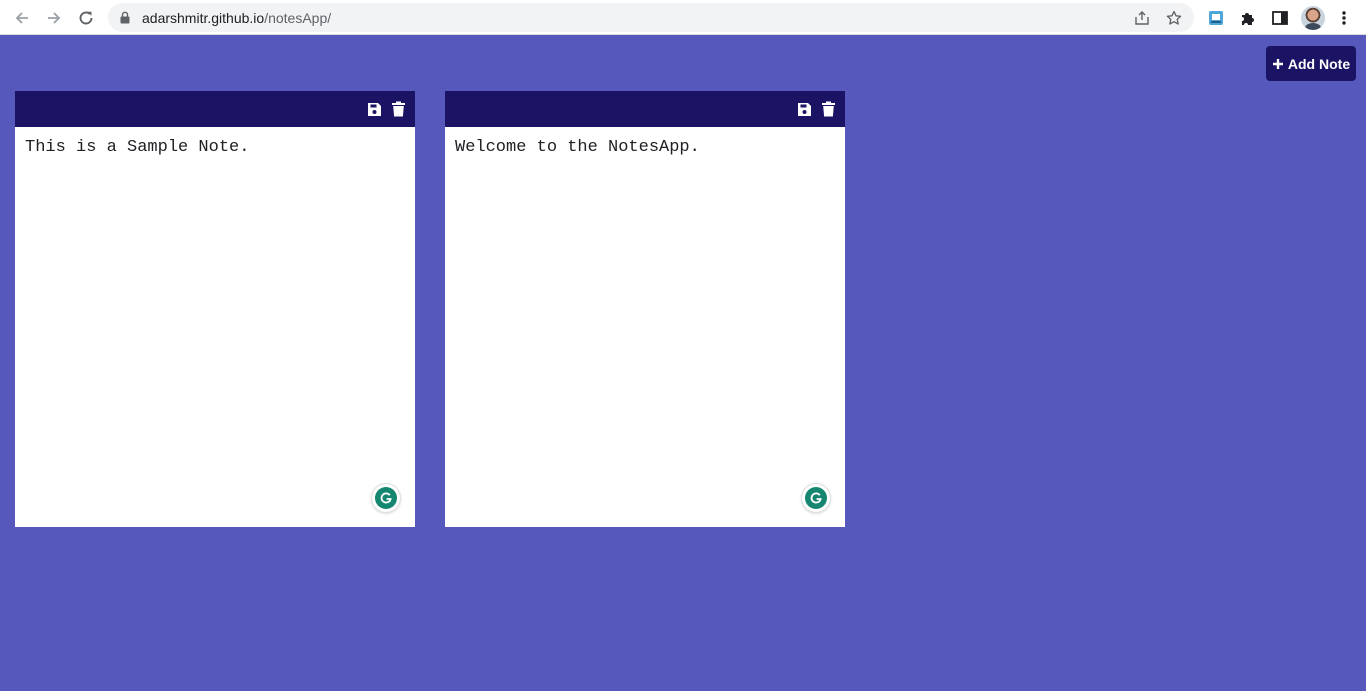 Image resolution: width=1366 pixels, height=691 pixels. I want to click on arrow-right-icon, so click(54, 18).